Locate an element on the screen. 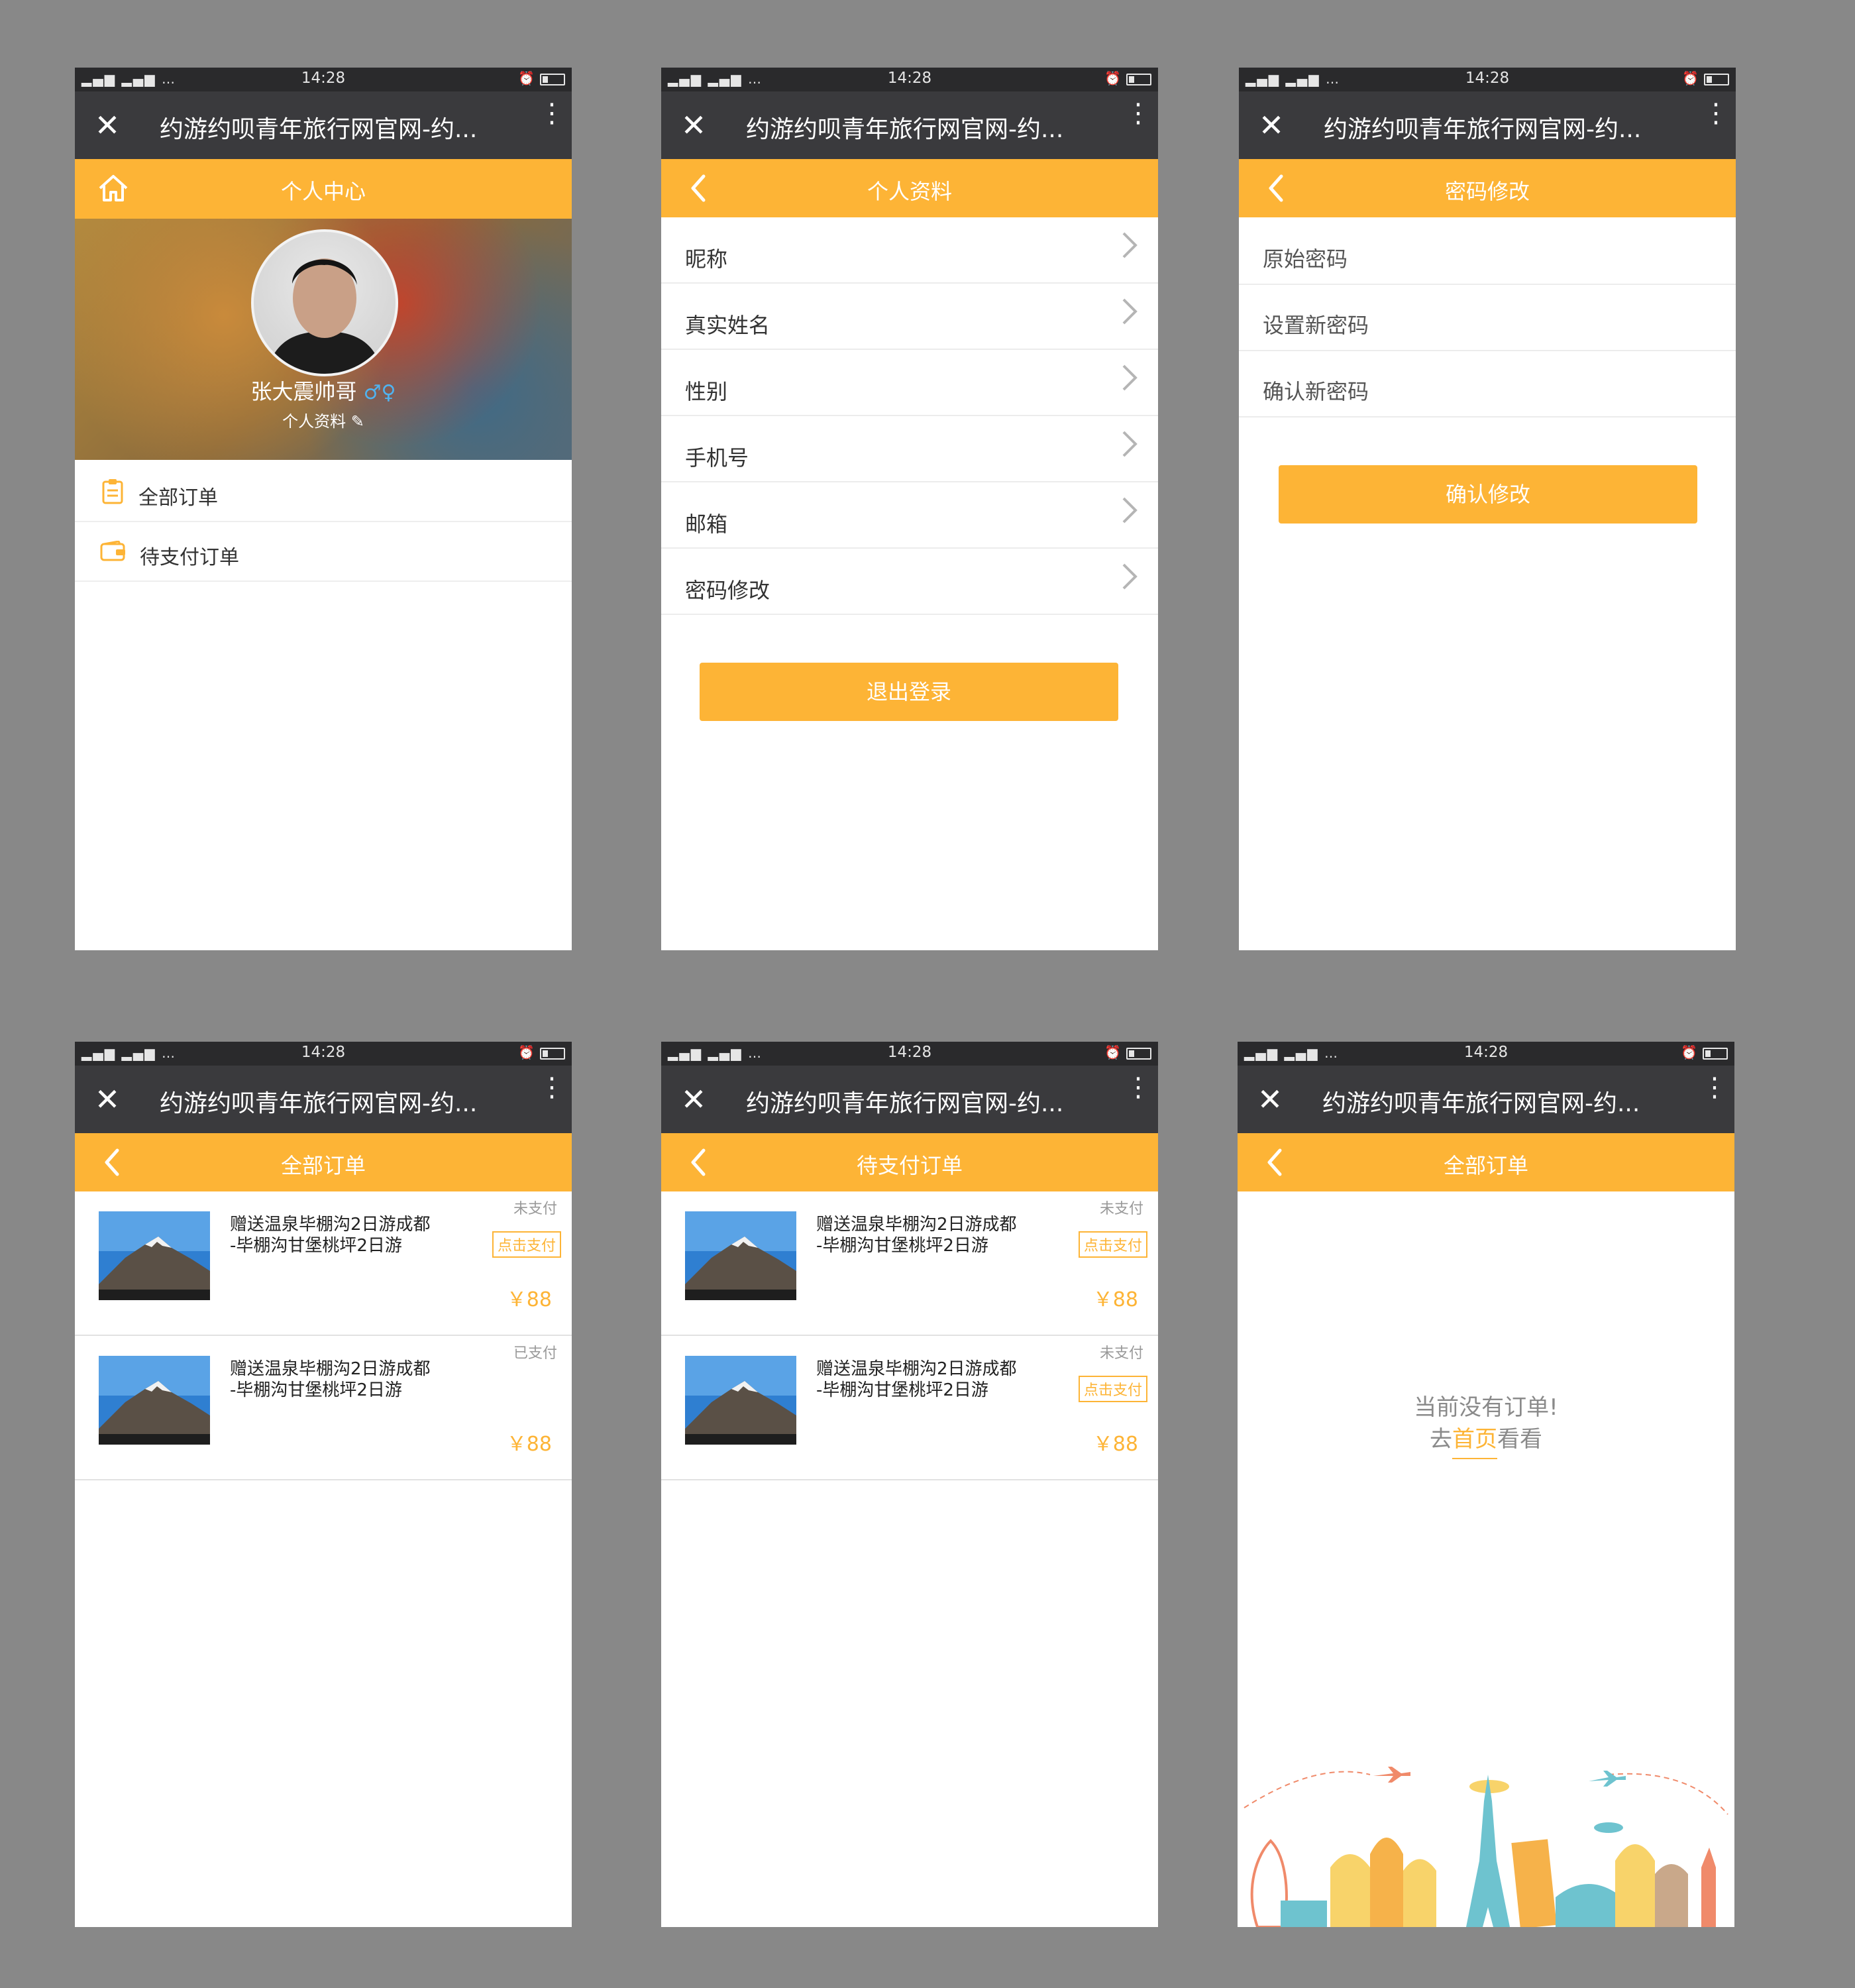 This screenshot has width=1855, height=1988. menu-item-label: 待支付订单 is located at coordinates (189, 557).